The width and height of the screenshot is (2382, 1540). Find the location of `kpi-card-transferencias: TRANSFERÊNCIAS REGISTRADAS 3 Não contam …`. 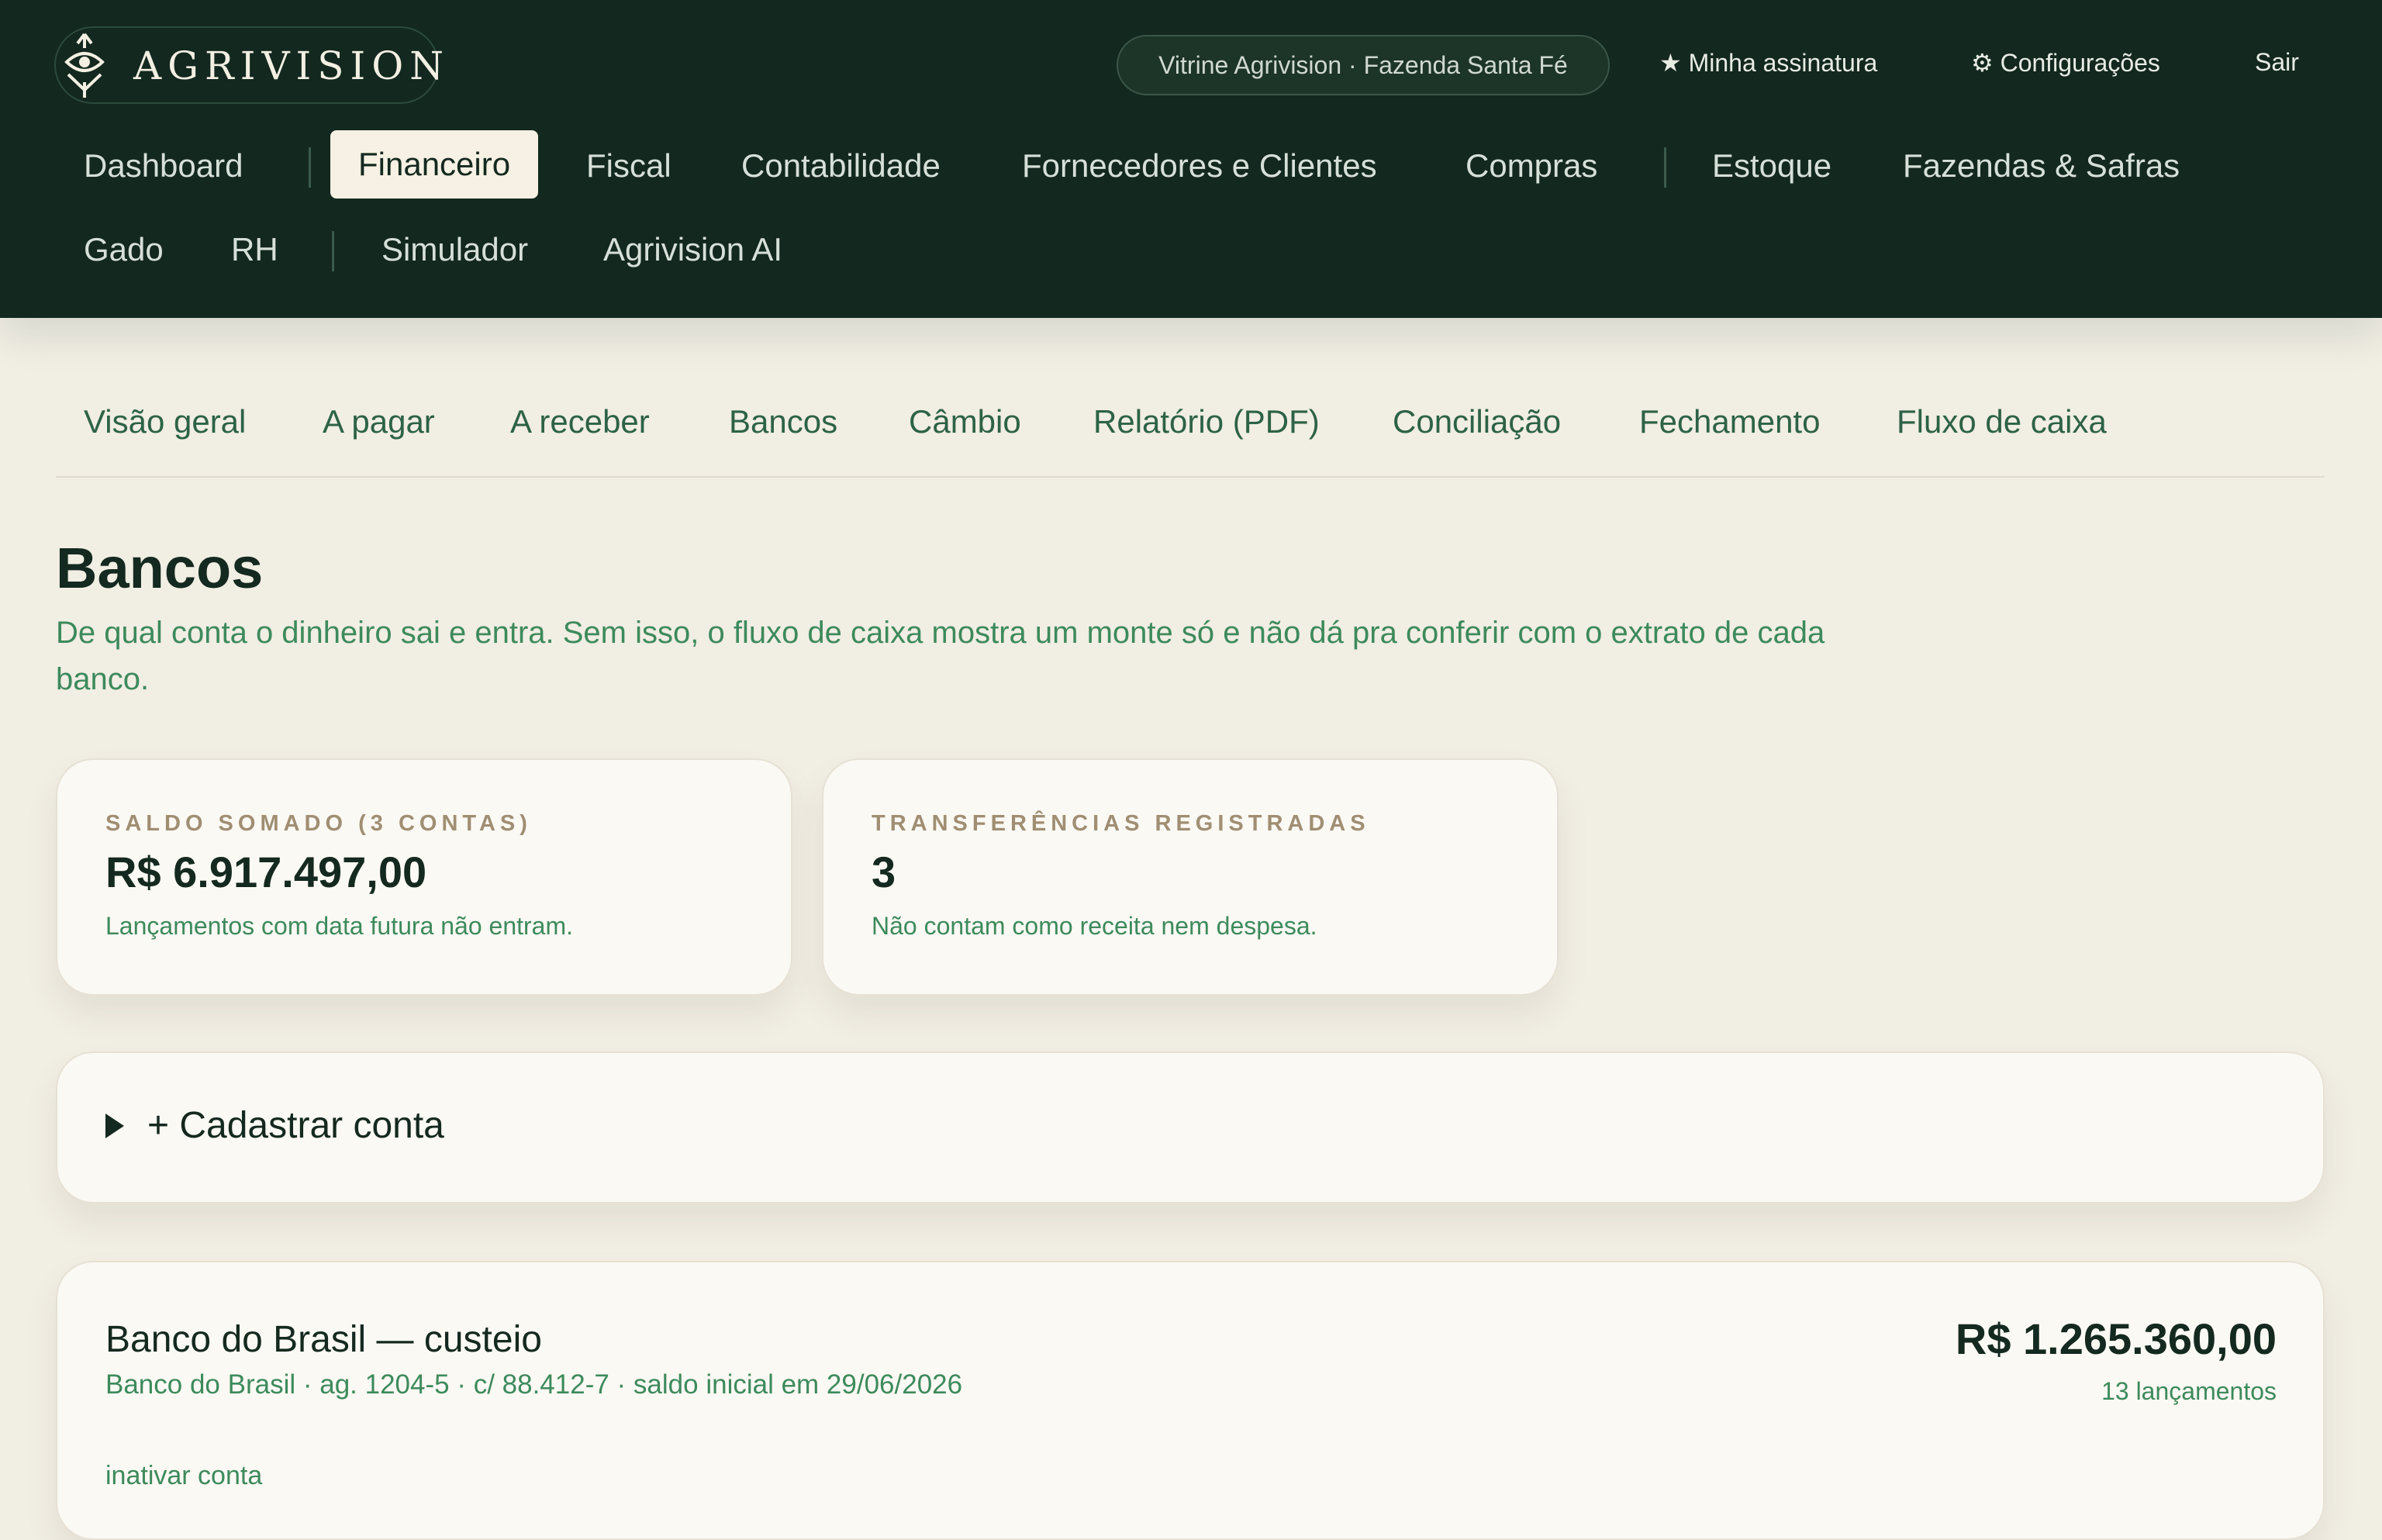

kpi-card-transferencias: TRANSFERÊNCIAS REGISTRADAS 3 Não contam … is located at coordinates (1190, 877).